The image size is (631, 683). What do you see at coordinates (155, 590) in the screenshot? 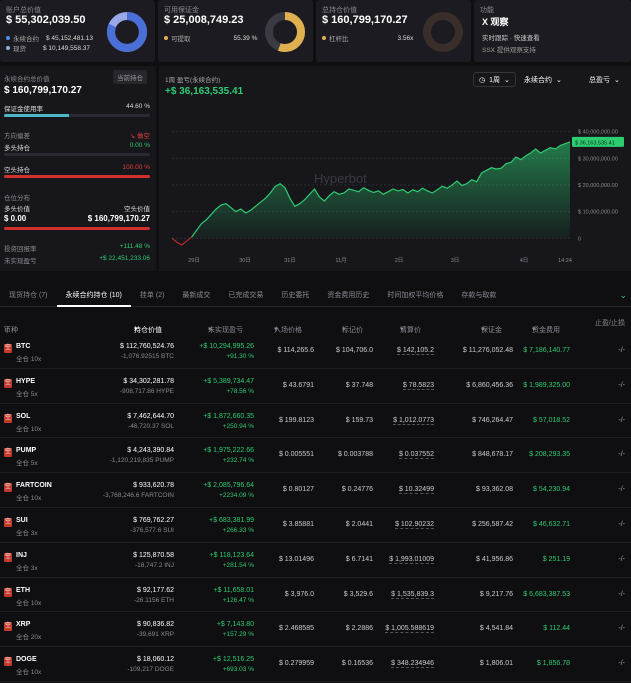
I see `position-value: $ 92,177.62` at bounding box center [155, 590].